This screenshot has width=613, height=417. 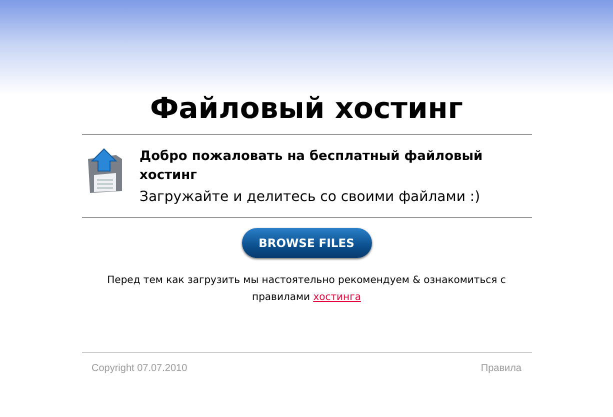 What do you see at coordinates (306, 289) in the screenshot?
I see `rules-notice: Перед тем как загрузить мы настоятельно рекомендуем & ознакомиться с правилами хостинга` at bounding box center [306, 289].